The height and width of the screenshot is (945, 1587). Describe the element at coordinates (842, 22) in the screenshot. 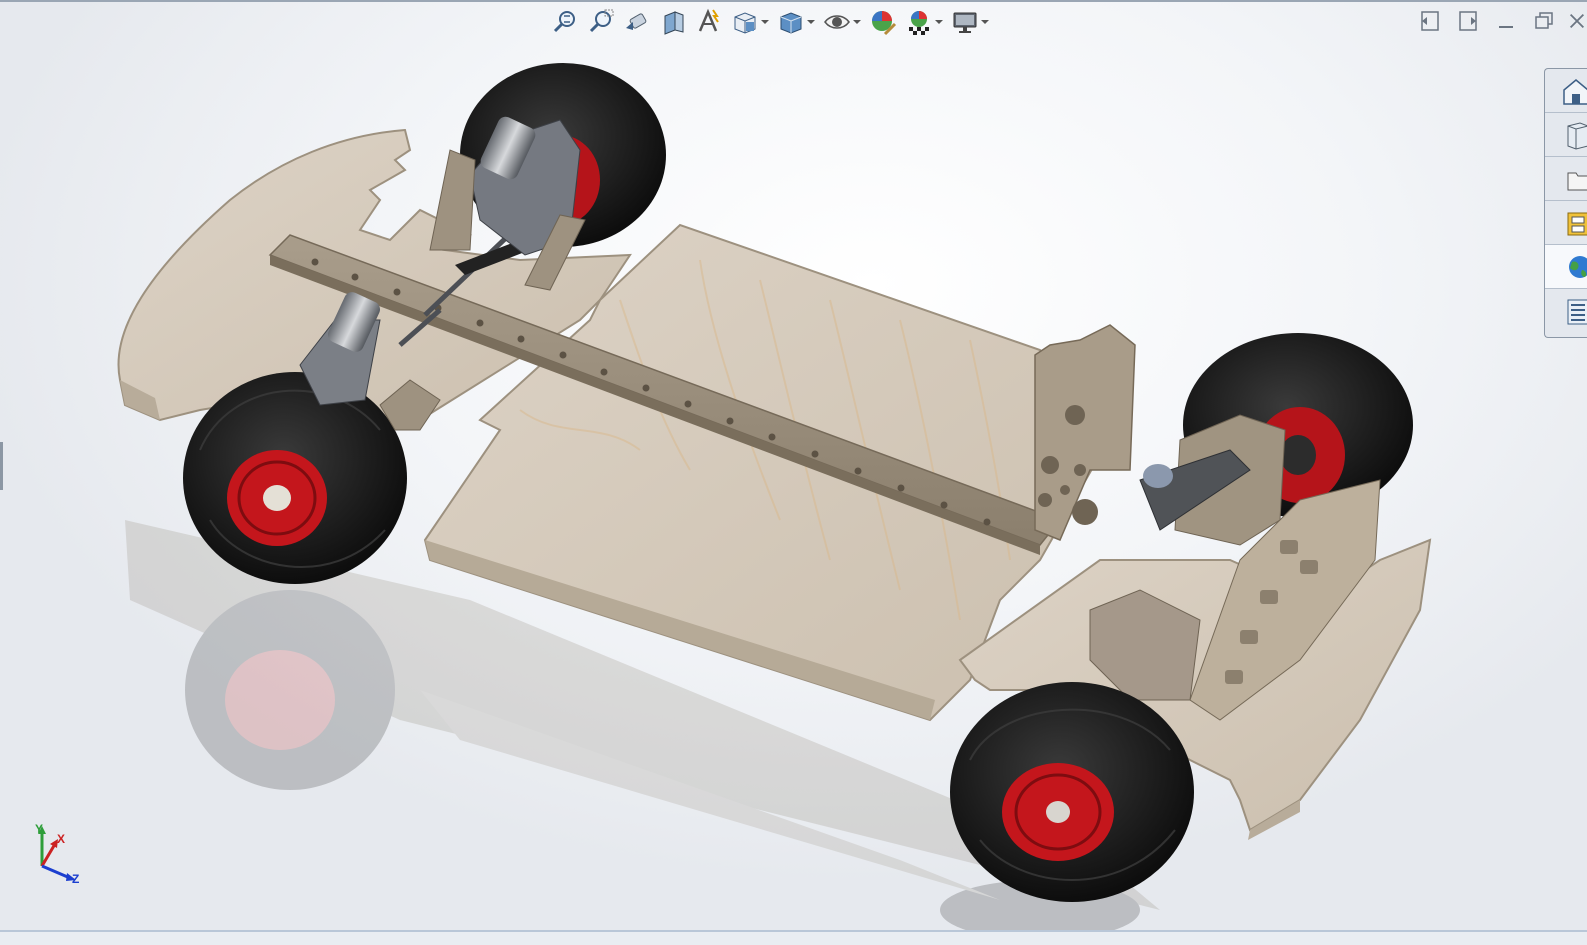

I see `hide-show-icon` at that location.